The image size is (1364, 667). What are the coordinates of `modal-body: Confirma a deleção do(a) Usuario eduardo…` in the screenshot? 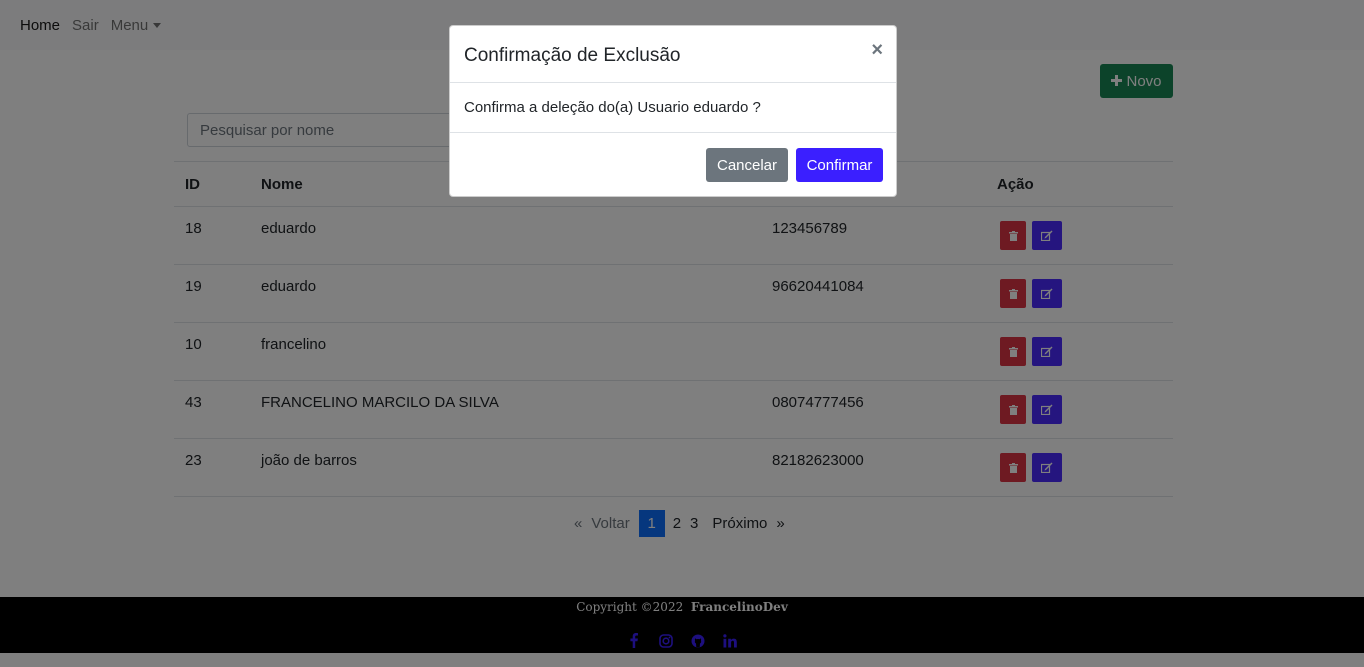 It's located at (673, 108).